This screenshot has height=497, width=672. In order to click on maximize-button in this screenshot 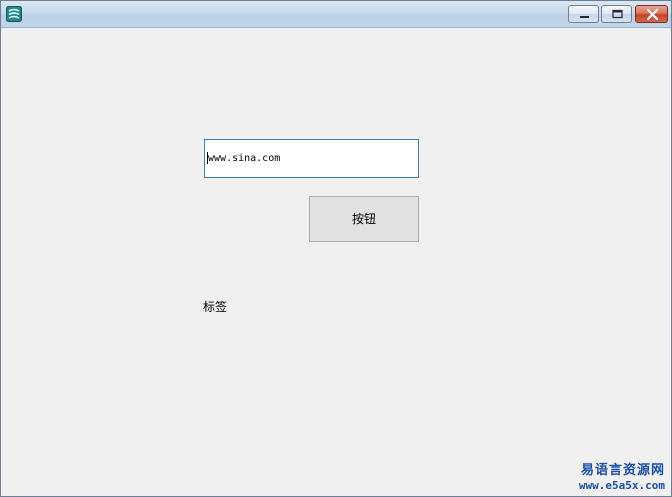, I will do `click(616, 14)`.